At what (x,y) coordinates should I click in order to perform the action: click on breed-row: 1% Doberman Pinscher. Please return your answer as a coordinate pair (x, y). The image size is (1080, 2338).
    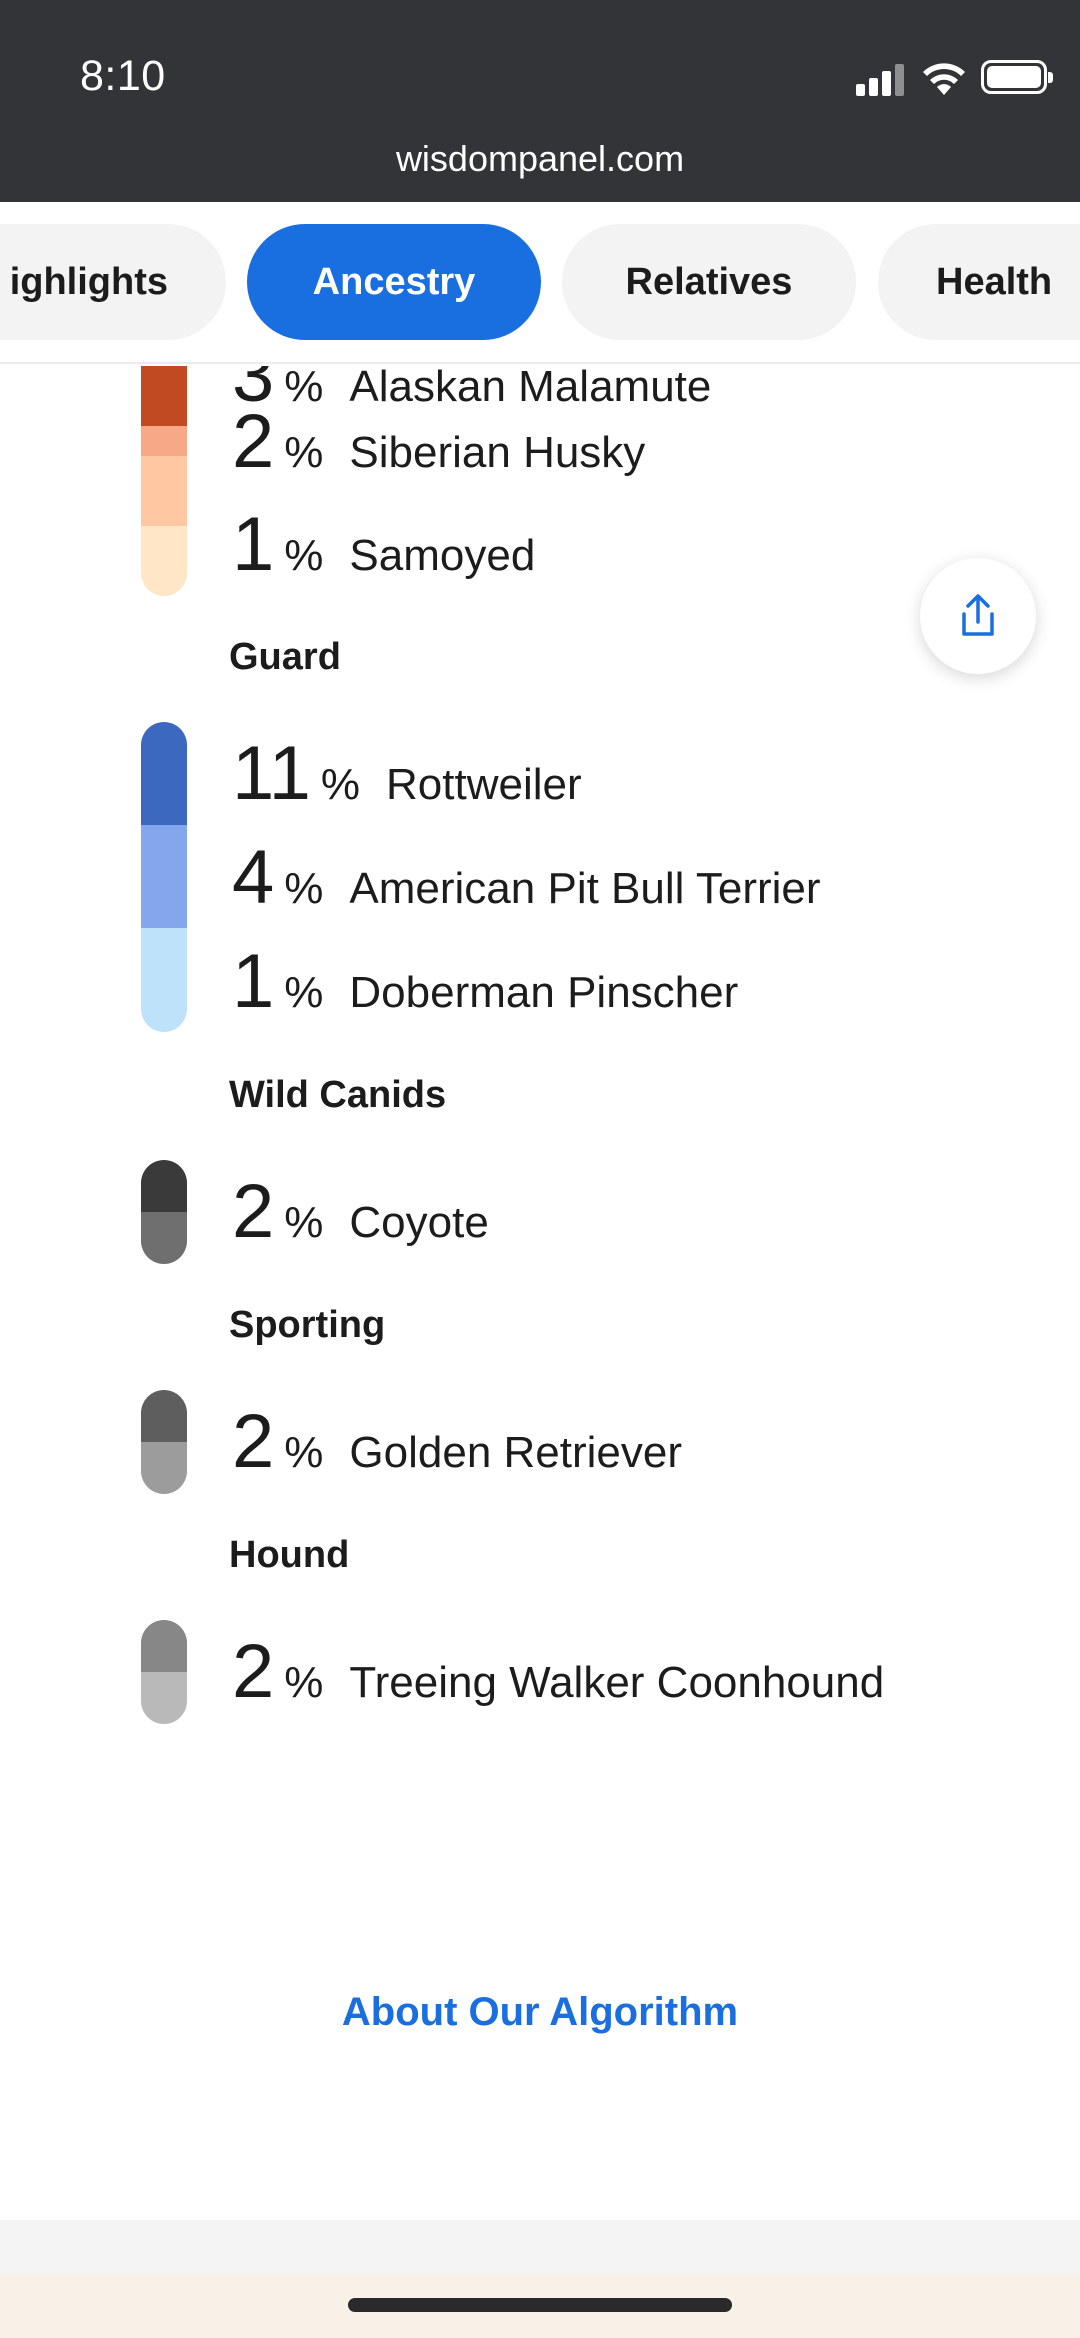
    Looking at the image, I should click on (485, 982).